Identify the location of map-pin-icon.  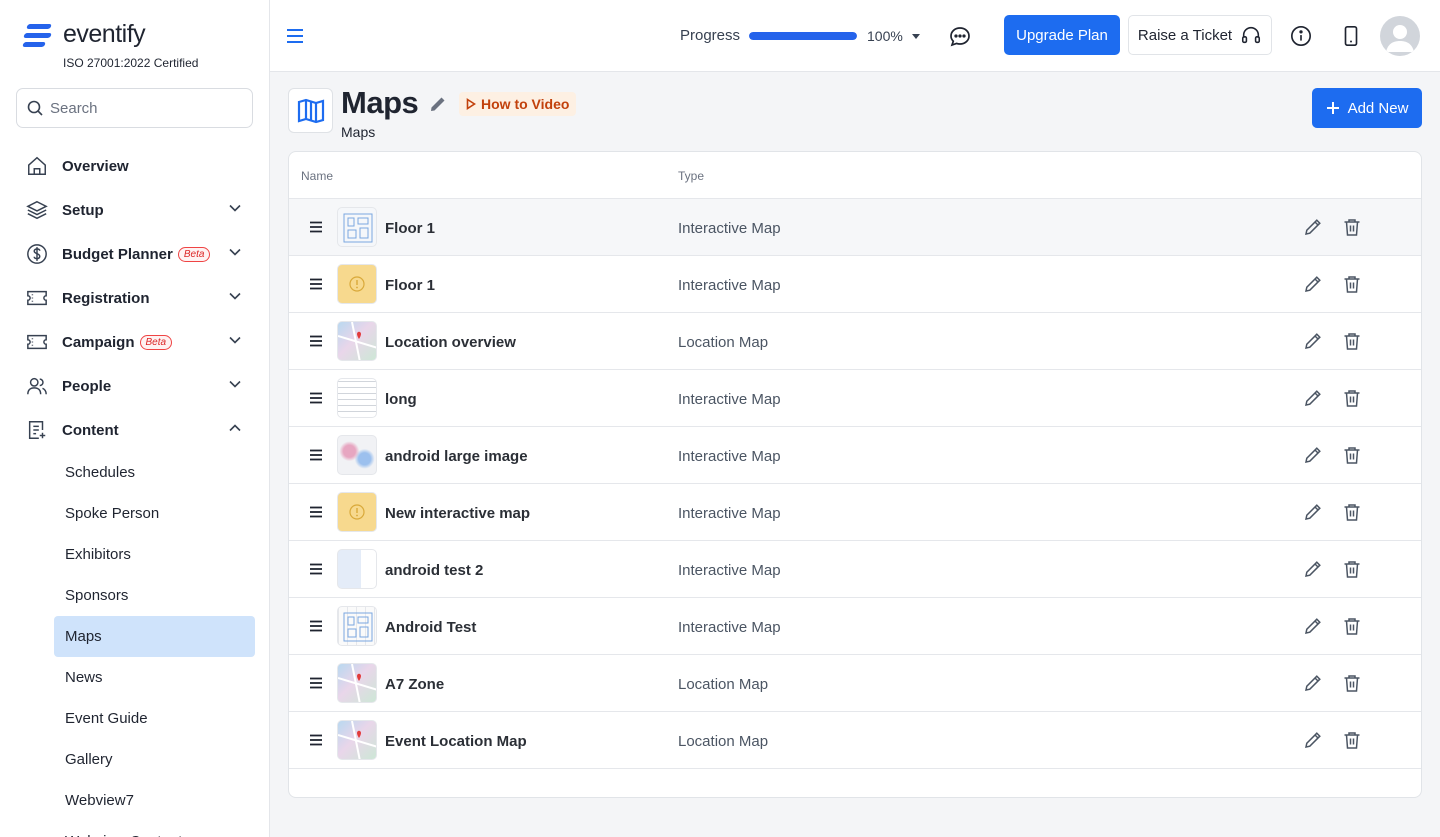
(357, 683).